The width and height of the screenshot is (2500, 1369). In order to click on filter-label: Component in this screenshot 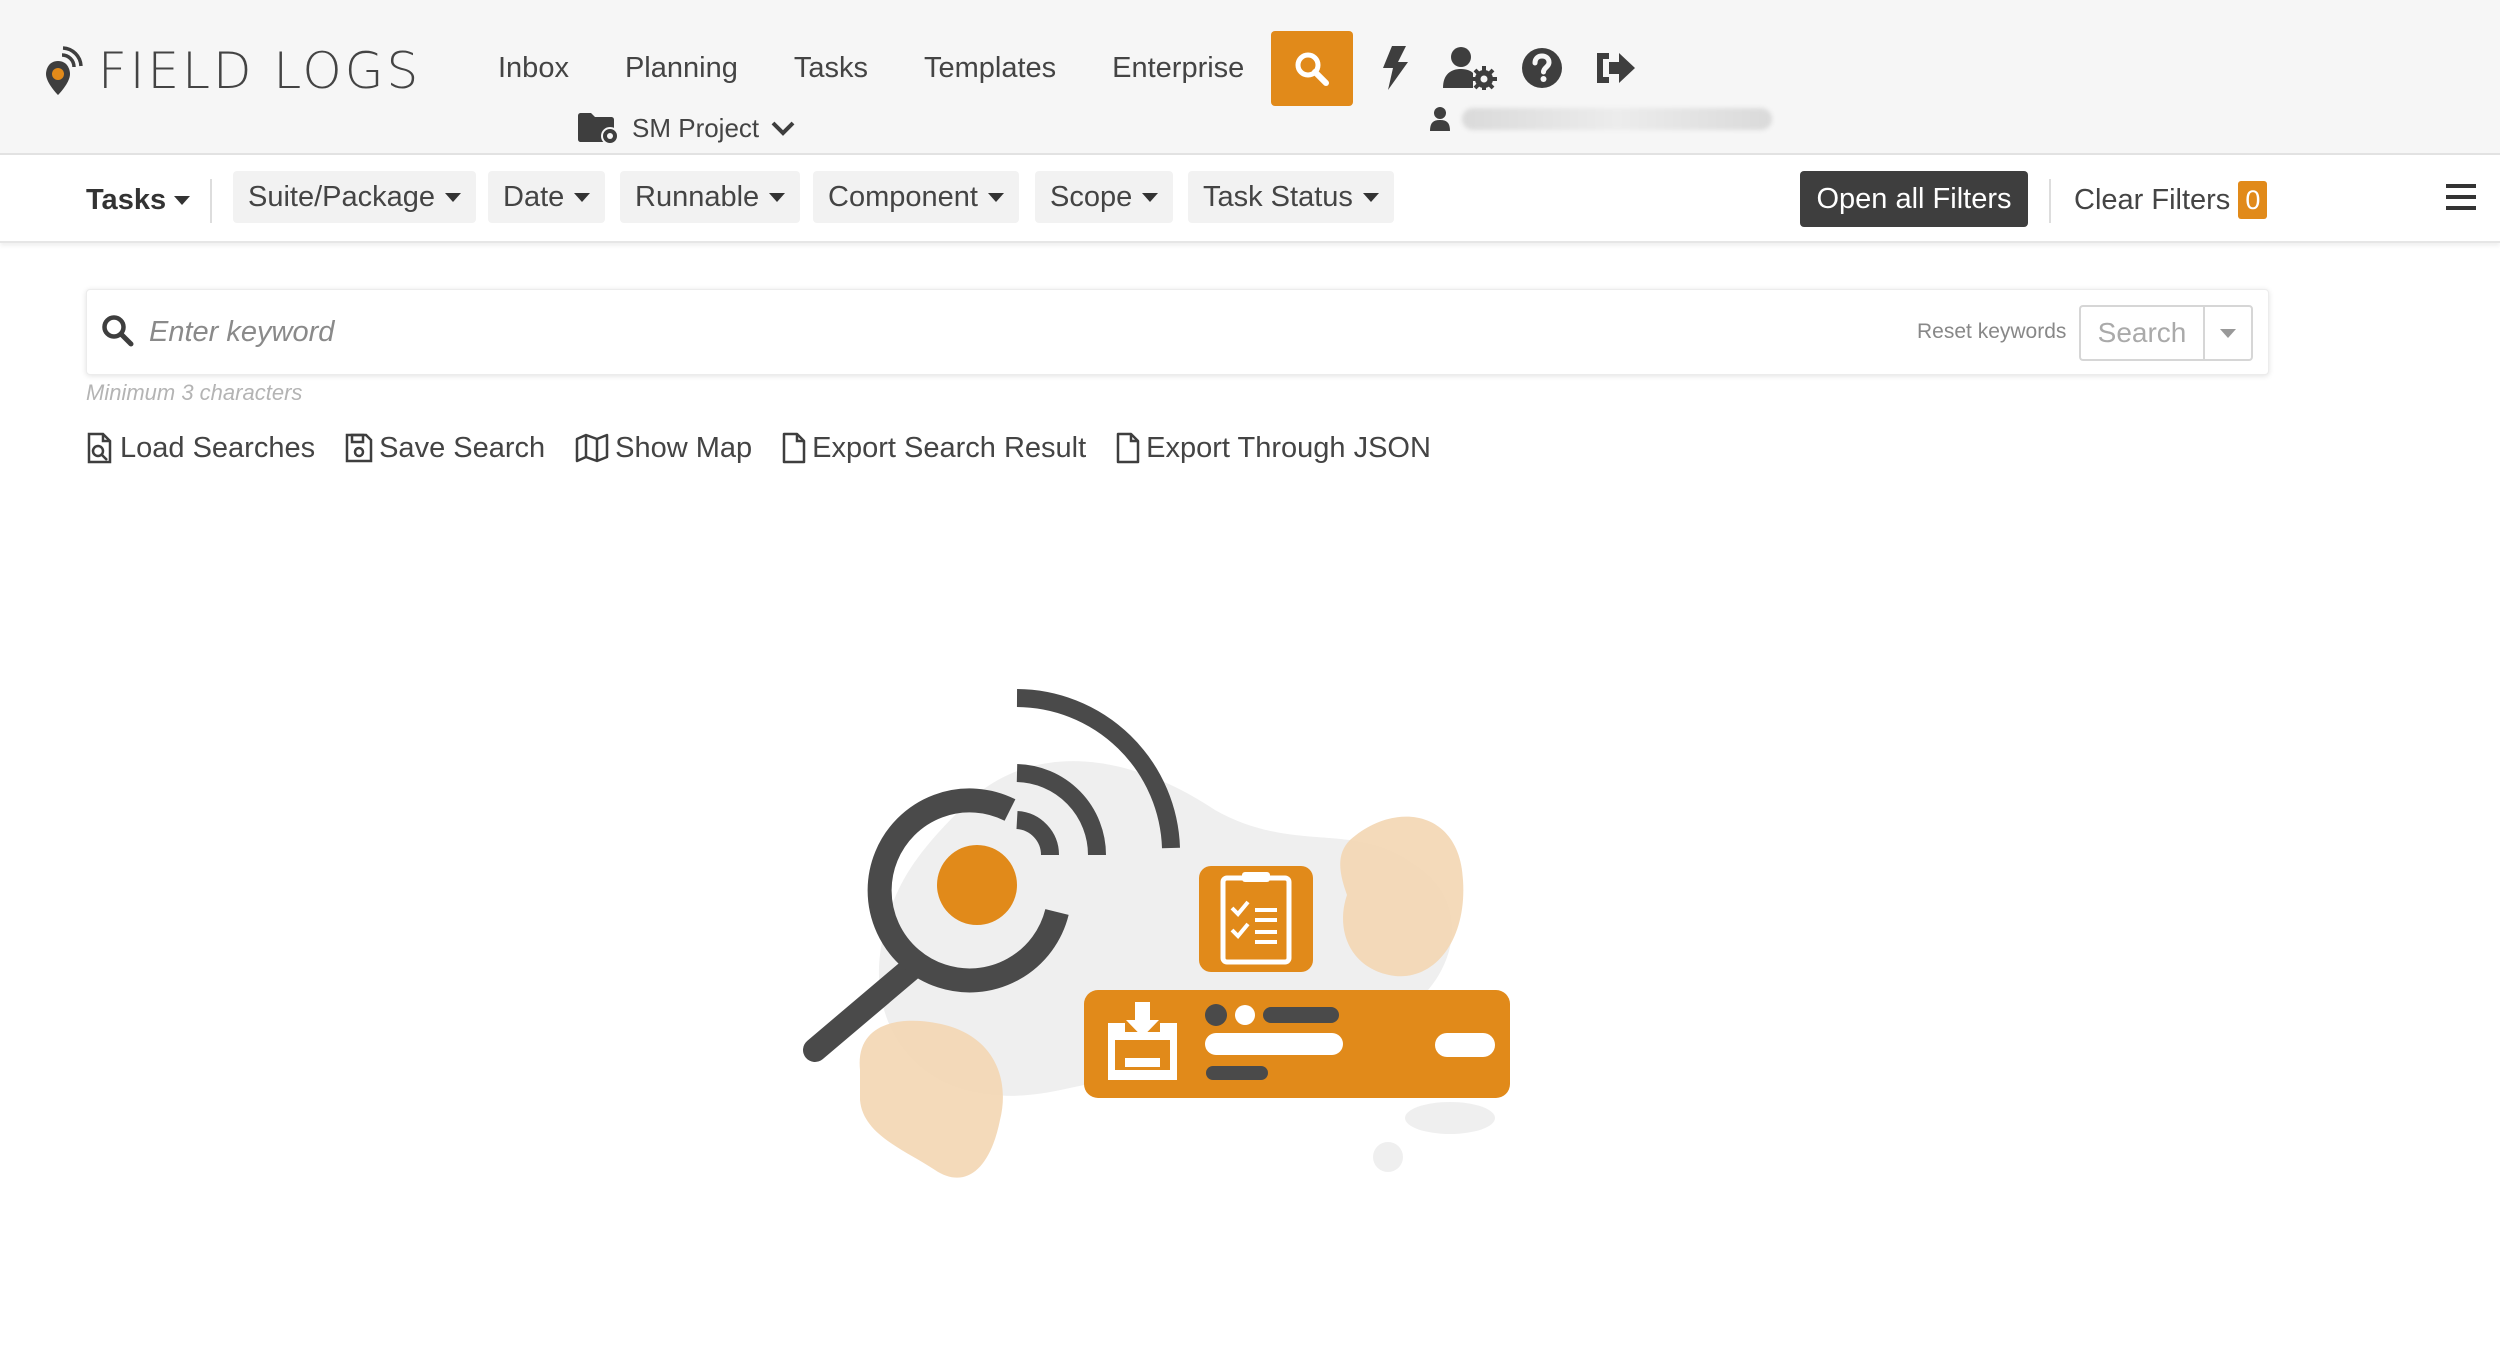, I will do `click(903, 196)`.